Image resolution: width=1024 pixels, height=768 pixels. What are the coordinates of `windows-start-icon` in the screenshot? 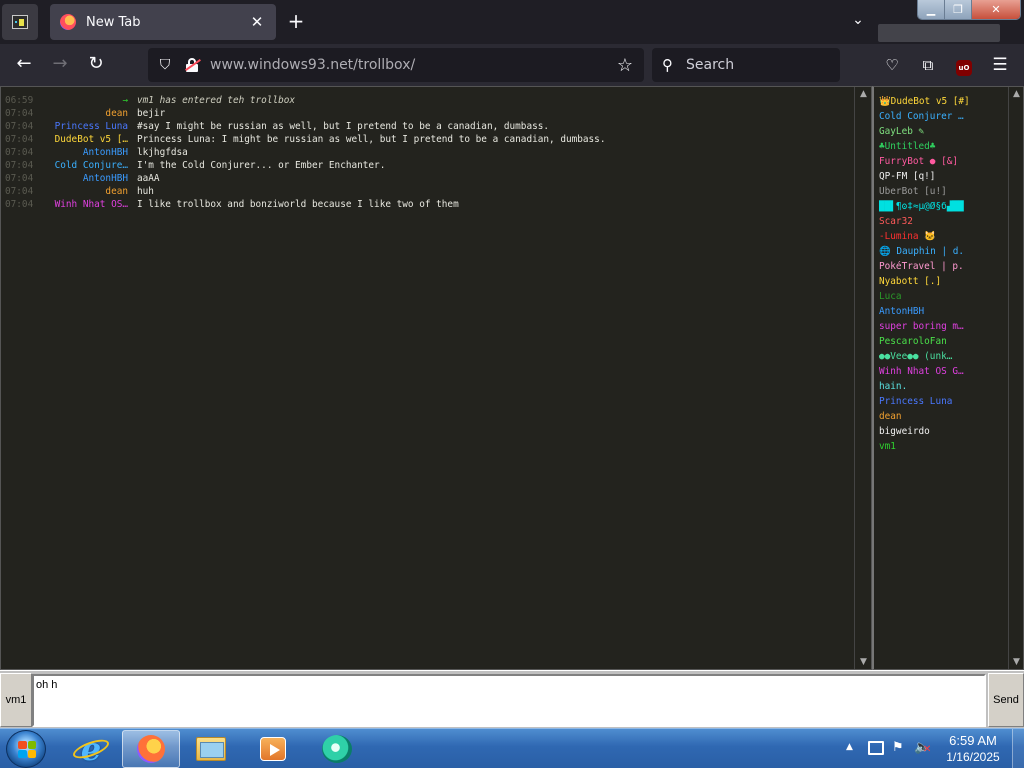 It's located at (26, 749).